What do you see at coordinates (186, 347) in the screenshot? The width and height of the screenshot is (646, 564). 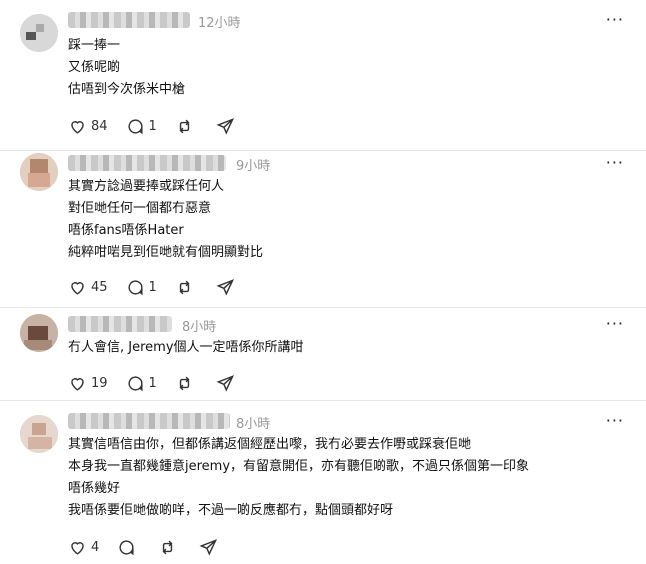 I see `post-text-line: 冇人會信, Jeremy個人一定唔係你所講咁` at bounding box center [186, 347].